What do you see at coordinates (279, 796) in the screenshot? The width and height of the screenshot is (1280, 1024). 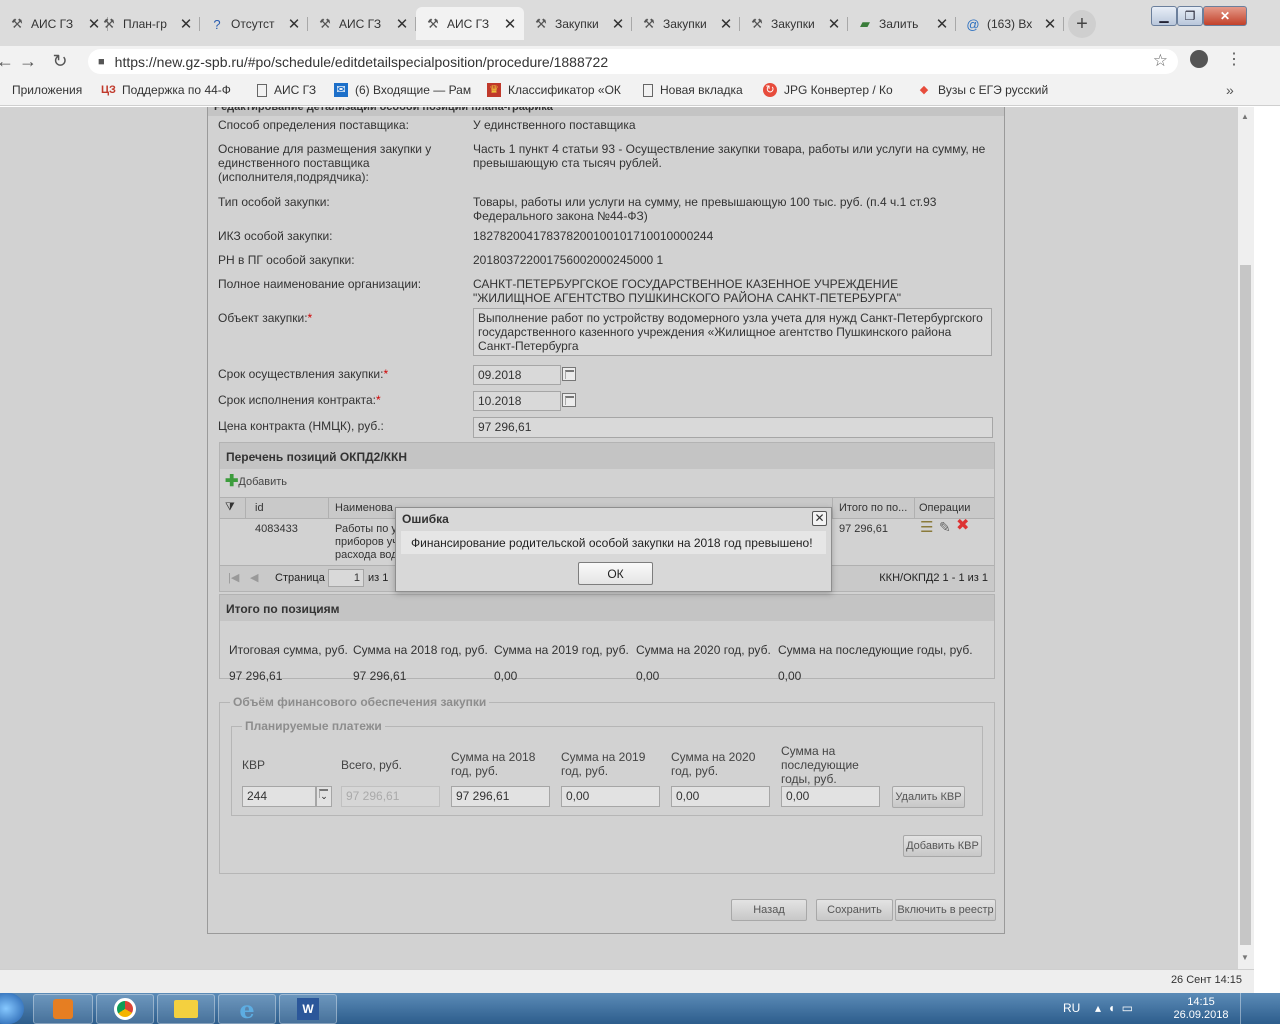 I see `kvr-select: 244` at bounding box center [279, 796].